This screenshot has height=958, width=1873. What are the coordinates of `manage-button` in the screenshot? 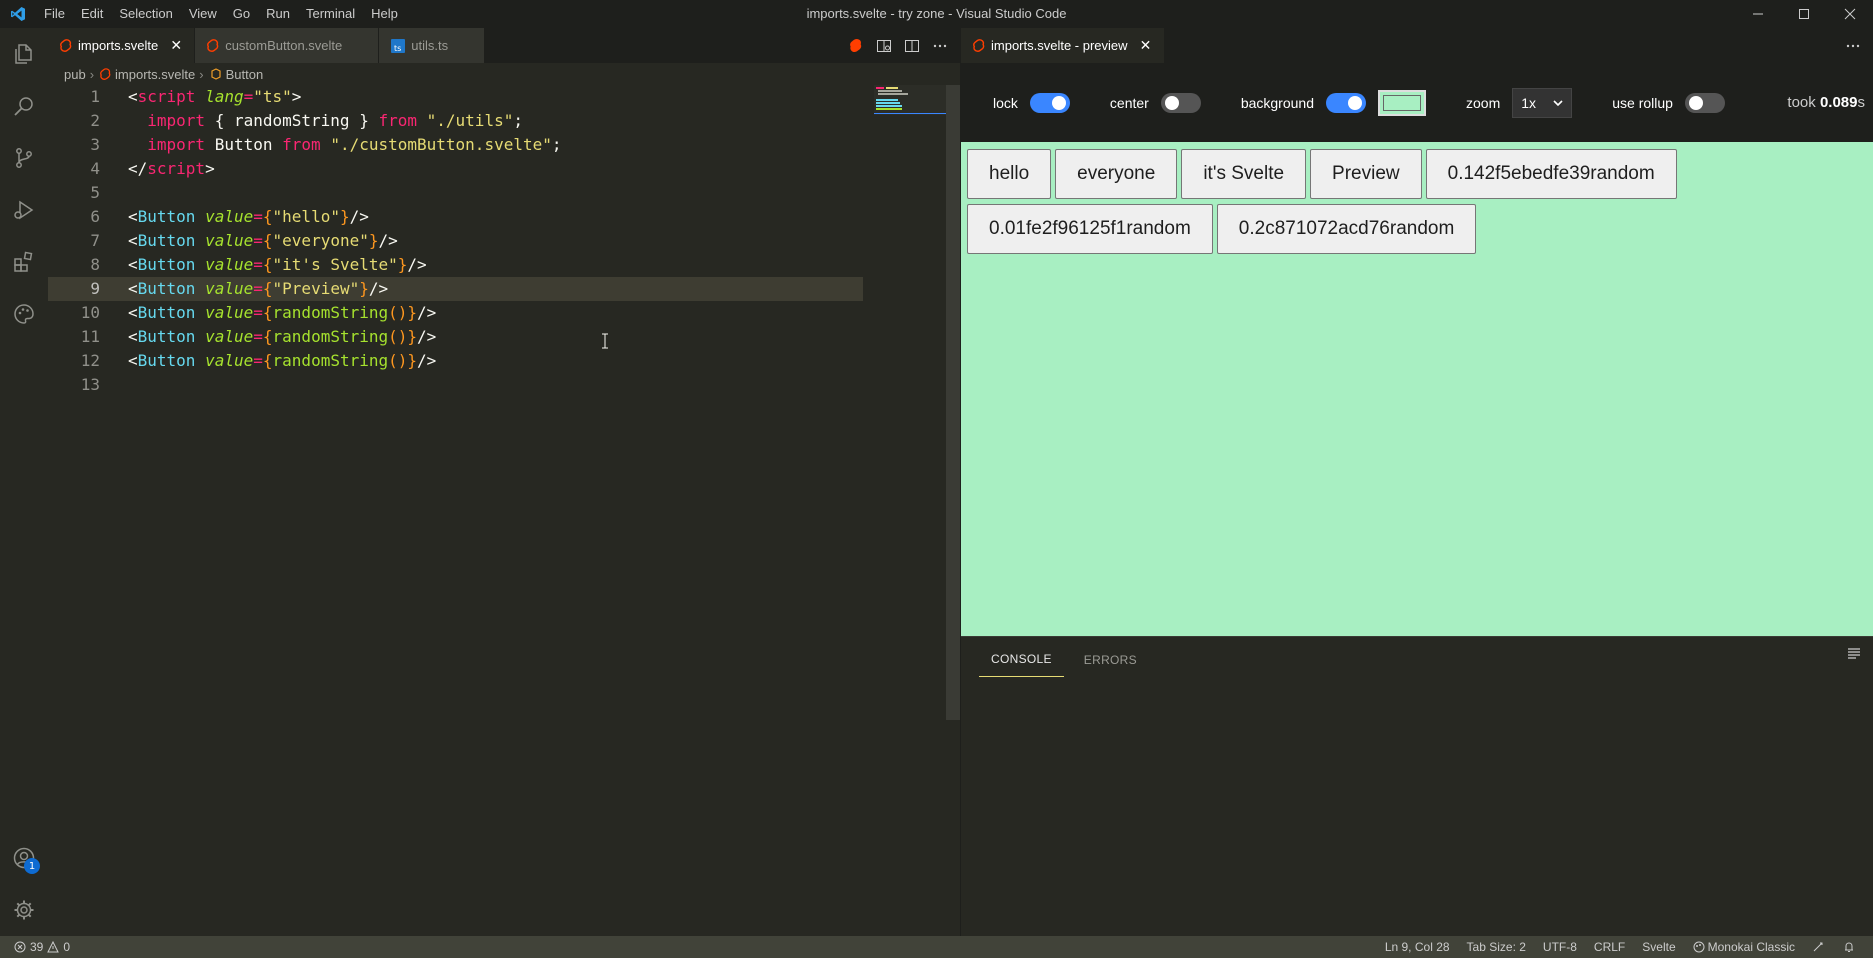 It's located at (24, 910).